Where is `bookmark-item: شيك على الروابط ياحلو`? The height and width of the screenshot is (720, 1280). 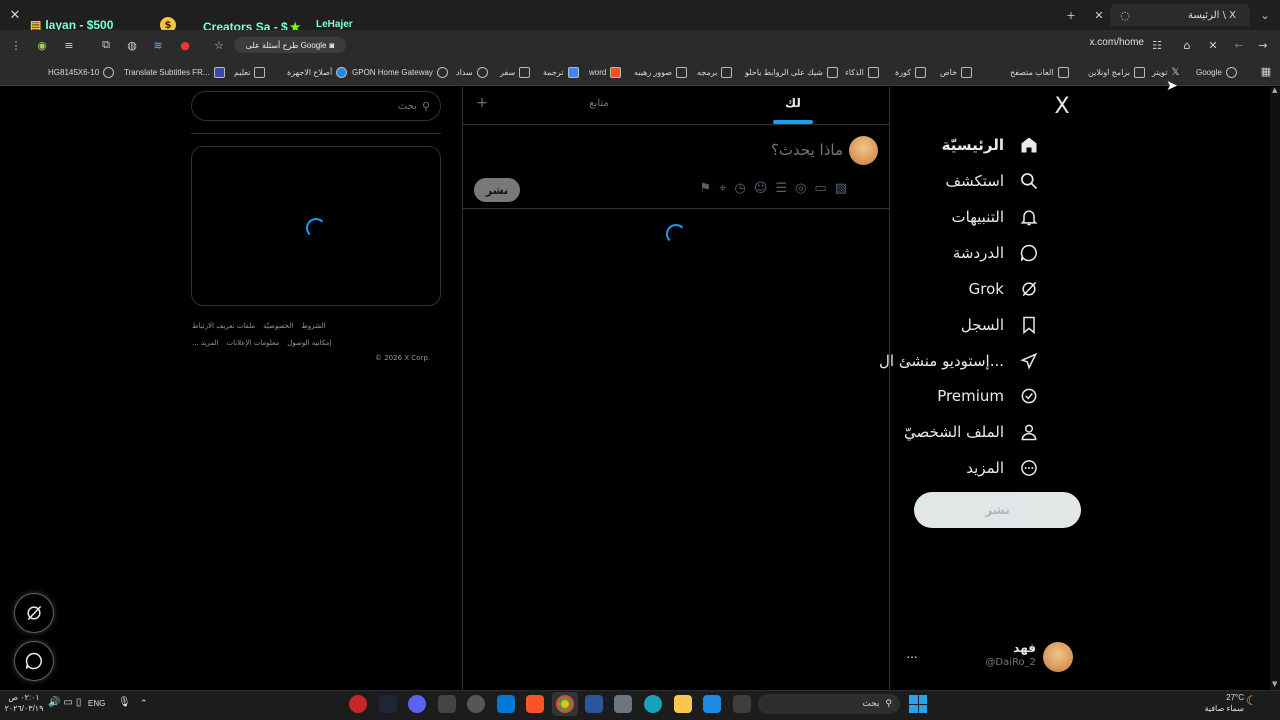
bookmark-item: شيك على الروابط ياحلو is located at coordinates (791, 72).